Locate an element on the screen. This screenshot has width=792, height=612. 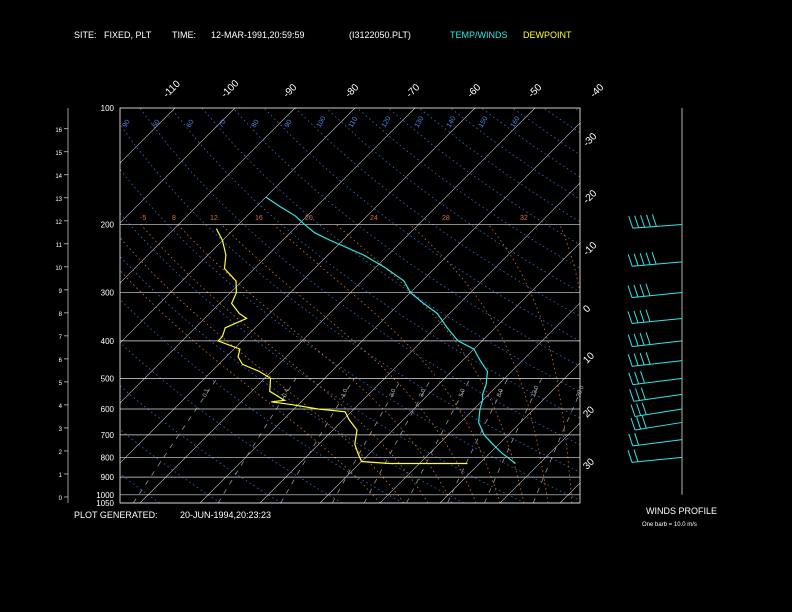
height-label: 1 is located at coordinates (61, 476).